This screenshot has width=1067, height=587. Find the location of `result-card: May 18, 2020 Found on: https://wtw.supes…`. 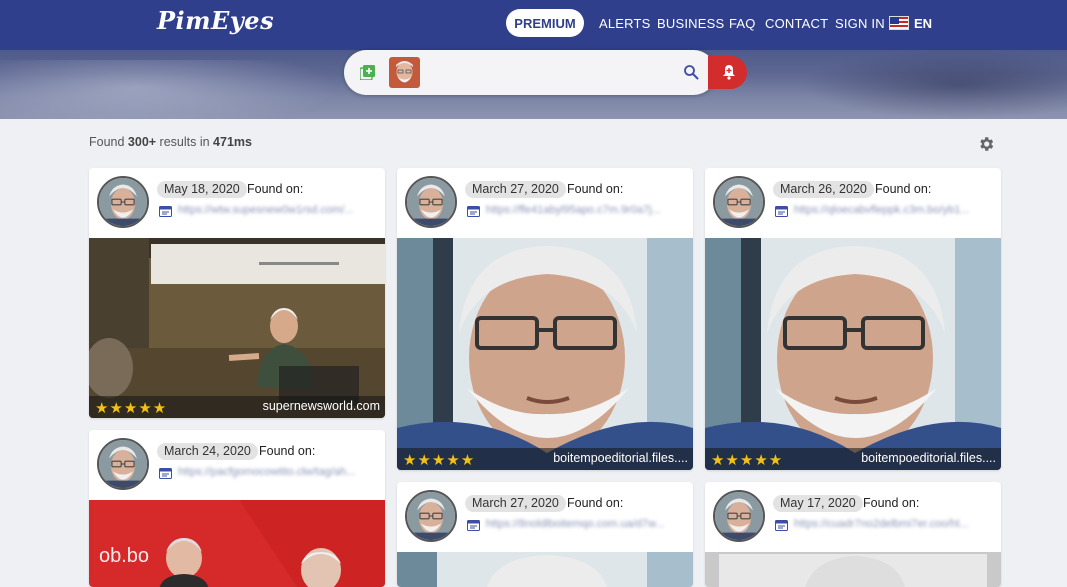

result-card: May 18, 2020 Found on: https://wtw.supes… is located at coordinates (237, 293).